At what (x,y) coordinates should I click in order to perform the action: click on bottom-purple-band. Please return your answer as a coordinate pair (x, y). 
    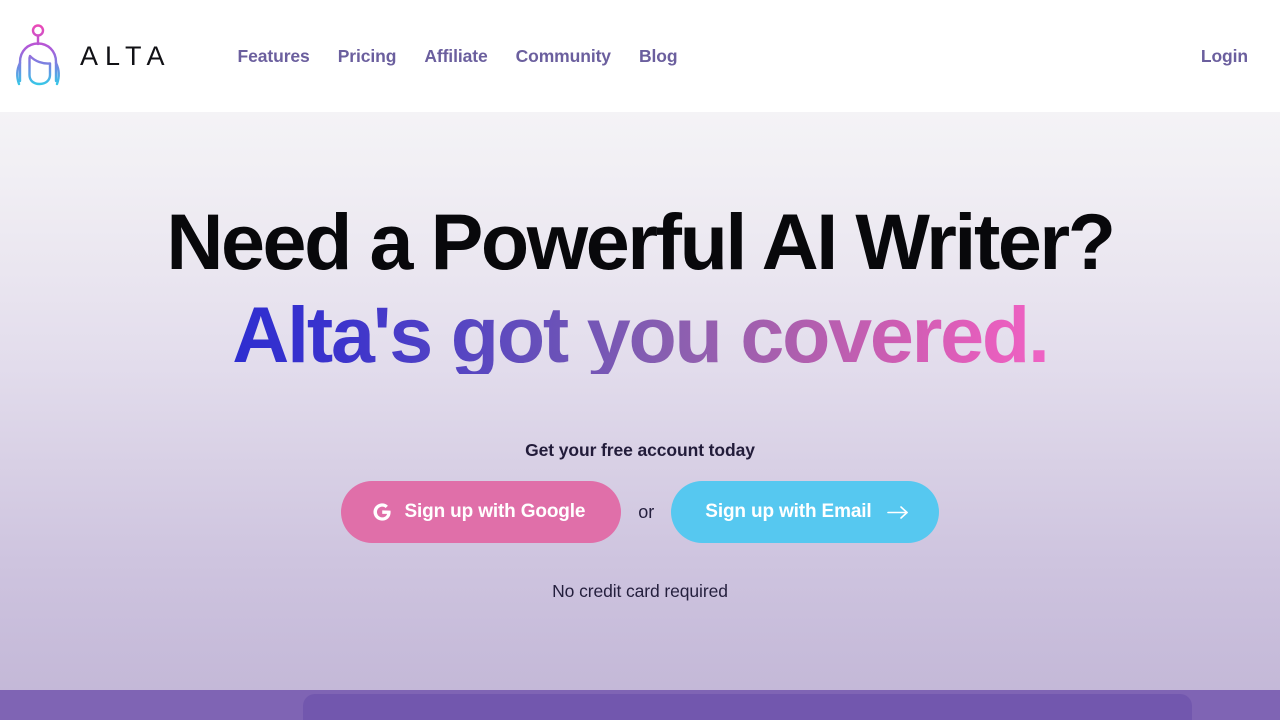
    Looking at the image, I should click on (640, 705).